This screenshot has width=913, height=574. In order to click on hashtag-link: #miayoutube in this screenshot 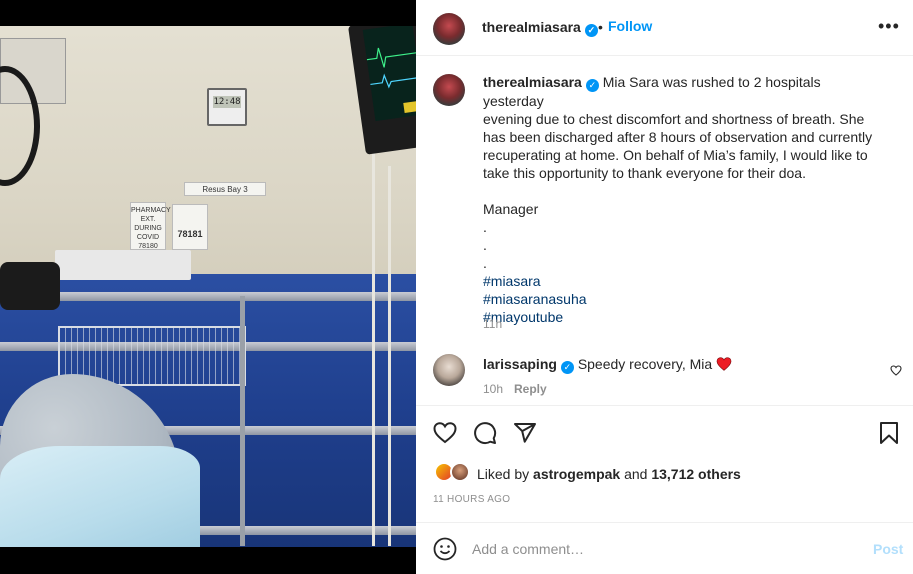, I will do `click(683, 317)`.